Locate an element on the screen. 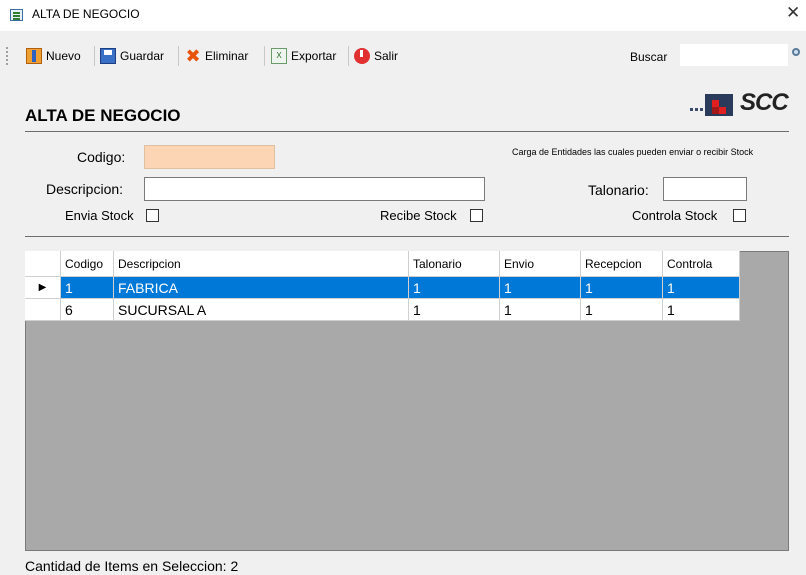 Image resolution: width=806 pixels, height=575 pixels. recibe-stock-checkbox is located at coordinates (476, 215).